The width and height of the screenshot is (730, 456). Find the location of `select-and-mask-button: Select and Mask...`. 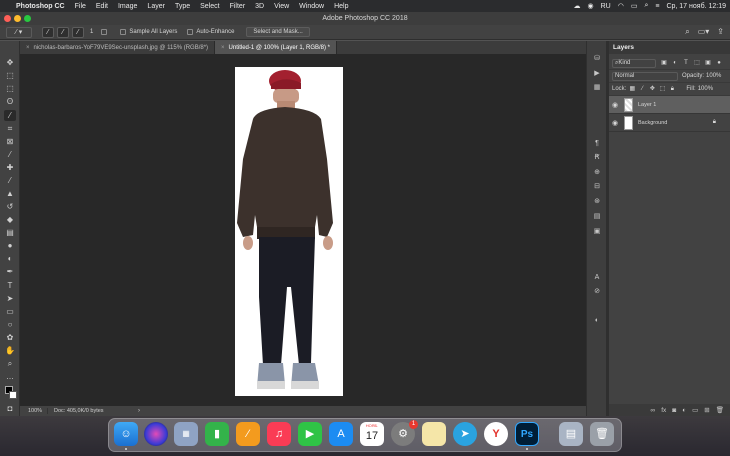

select-and-mask-button: Select and Mask... is located at coordinates (278, 32).